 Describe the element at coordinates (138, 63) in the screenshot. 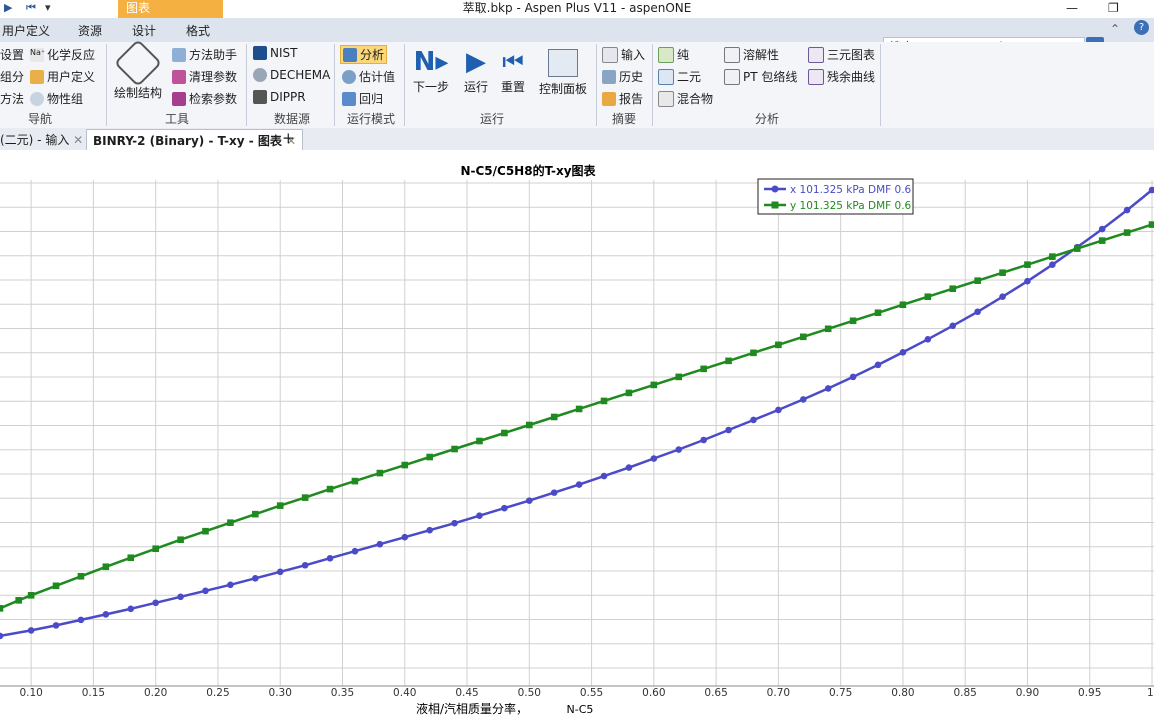

I see `draw-structure-icon` at that location.